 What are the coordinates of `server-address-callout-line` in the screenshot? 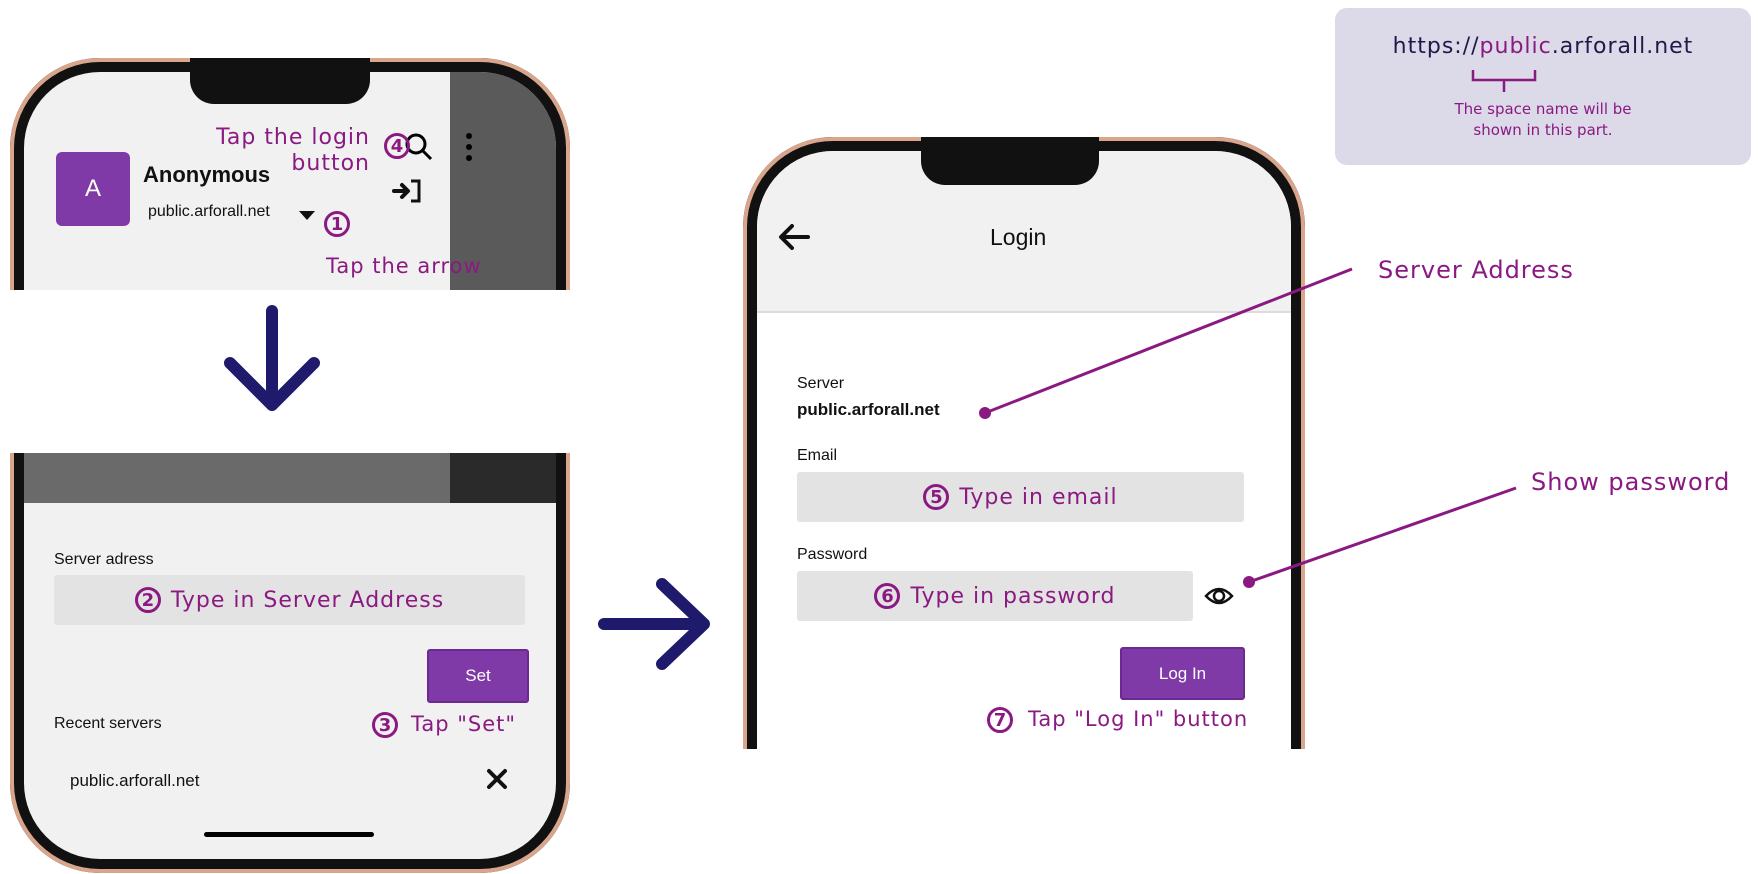 It's located at (1168, 341).